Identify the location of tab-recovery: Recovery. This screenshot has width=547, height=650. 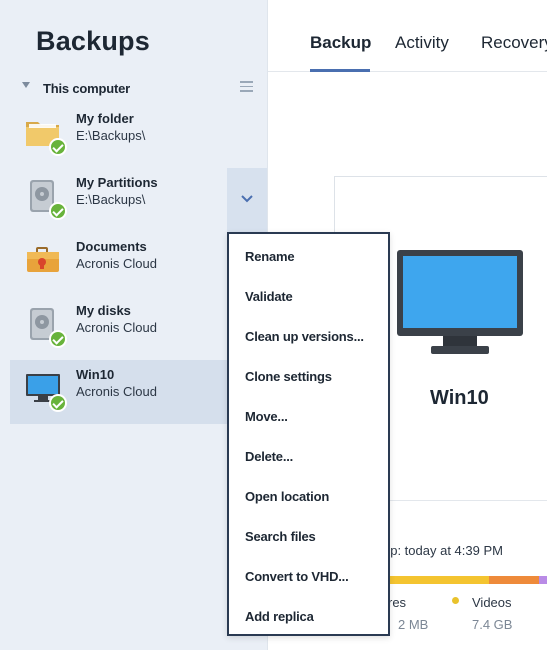
(514, 43).